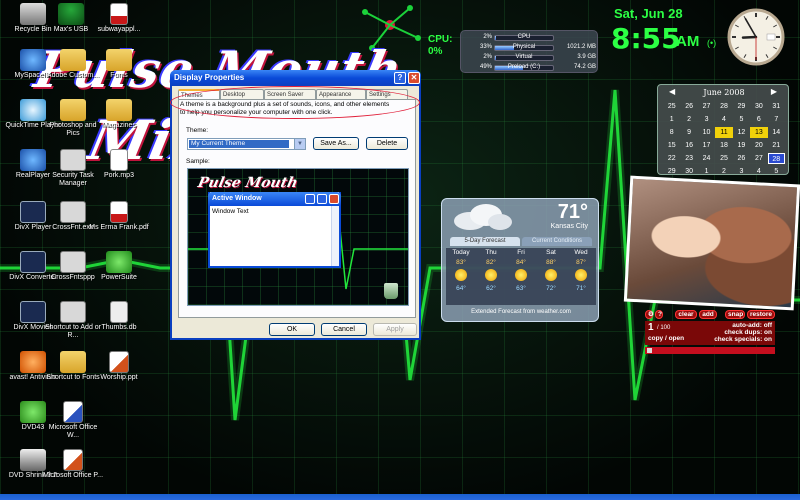 This screenshot has height=500, width=800. Describe the element at coordinates (73, 362) in the screenshot. I see `shortcut-folder-icon` at that location.